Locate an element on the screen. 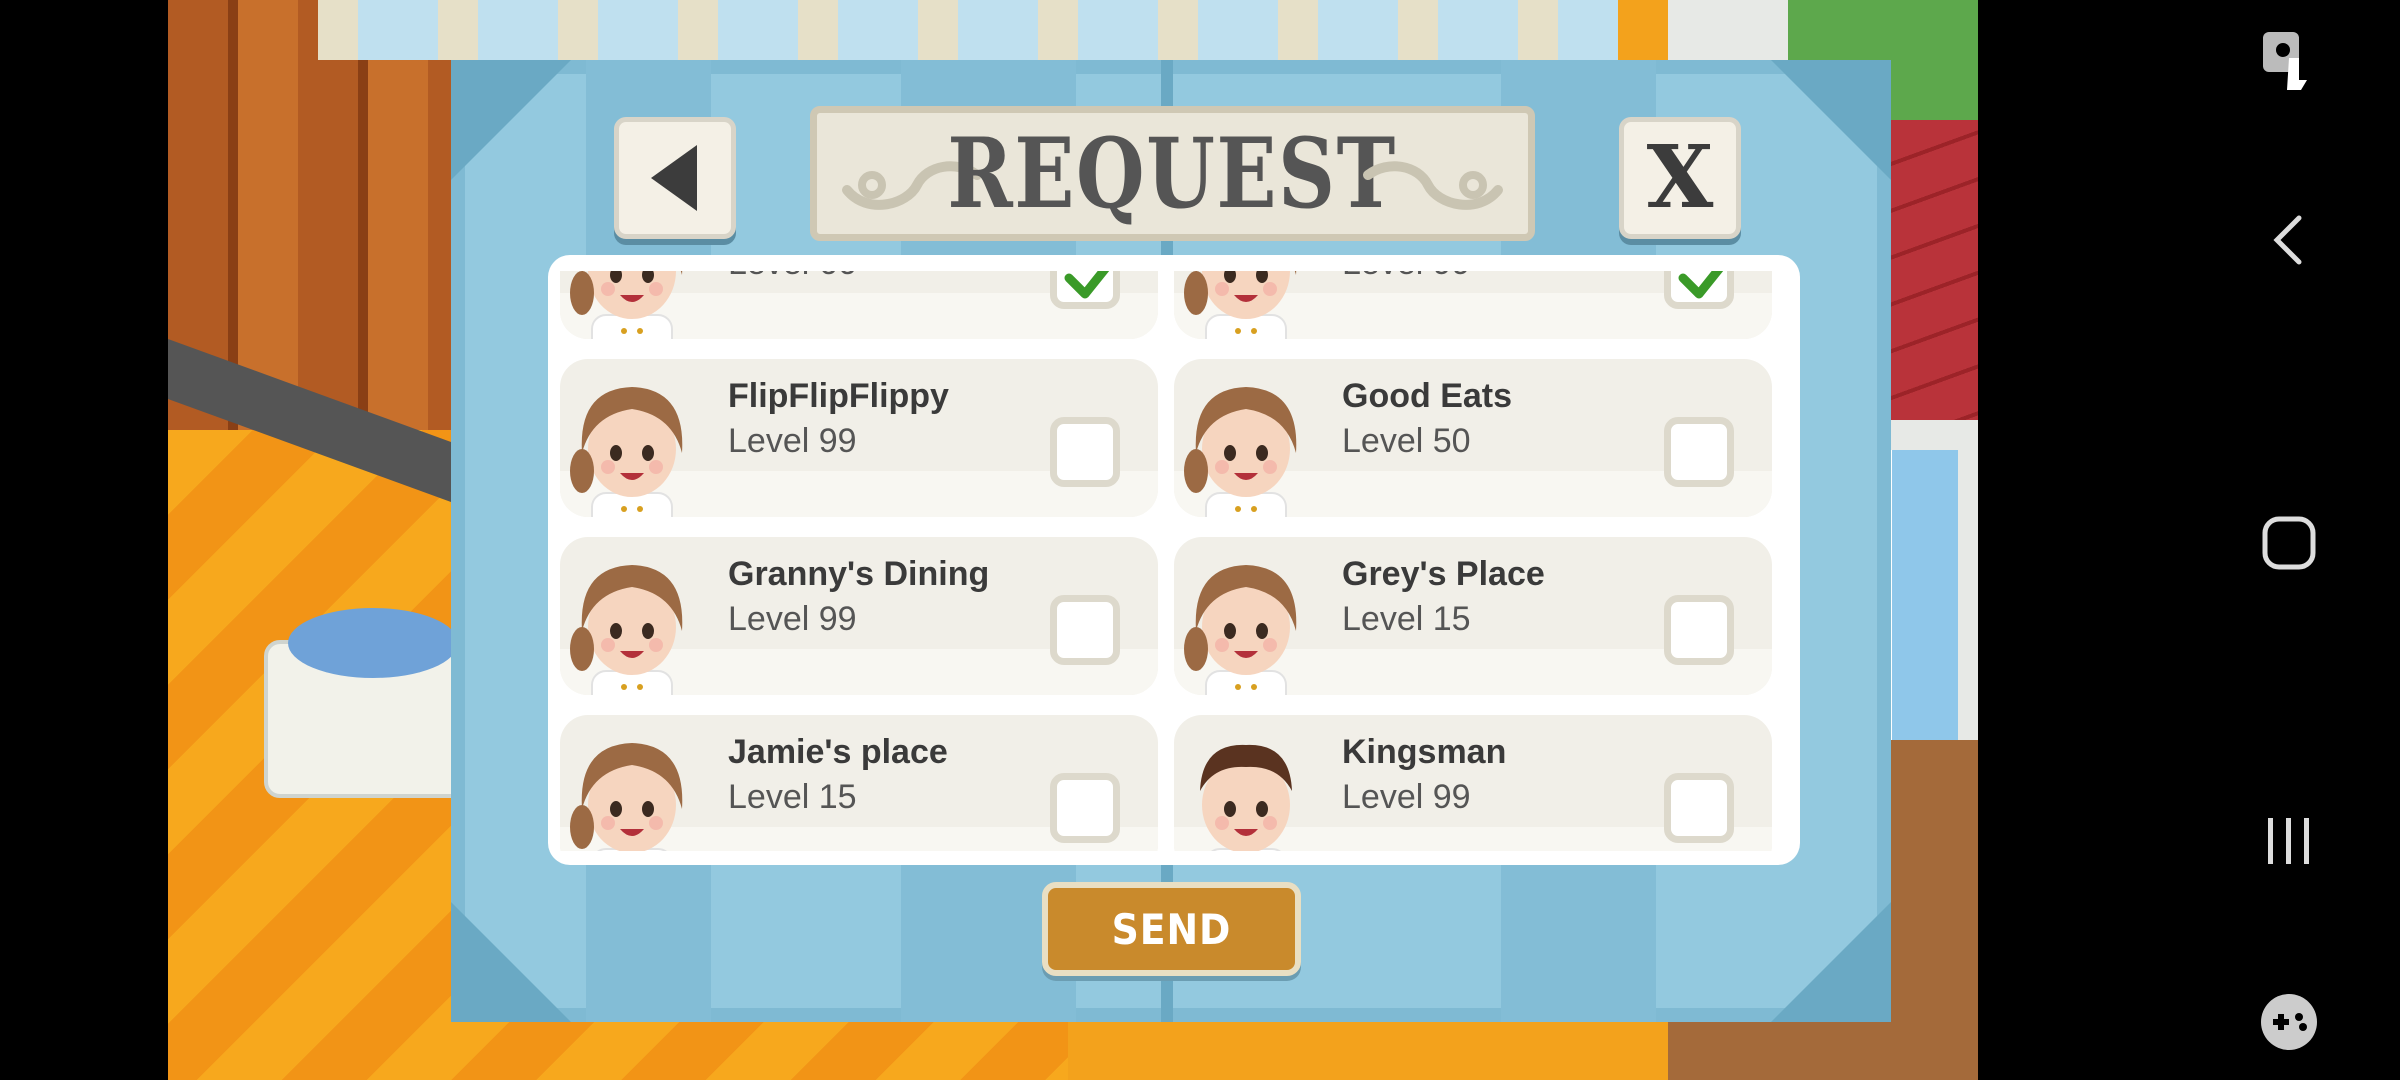 The image size is (2400, 1080). friend-card: Good Eats Level 50 is located at coordinates (1473, 438).